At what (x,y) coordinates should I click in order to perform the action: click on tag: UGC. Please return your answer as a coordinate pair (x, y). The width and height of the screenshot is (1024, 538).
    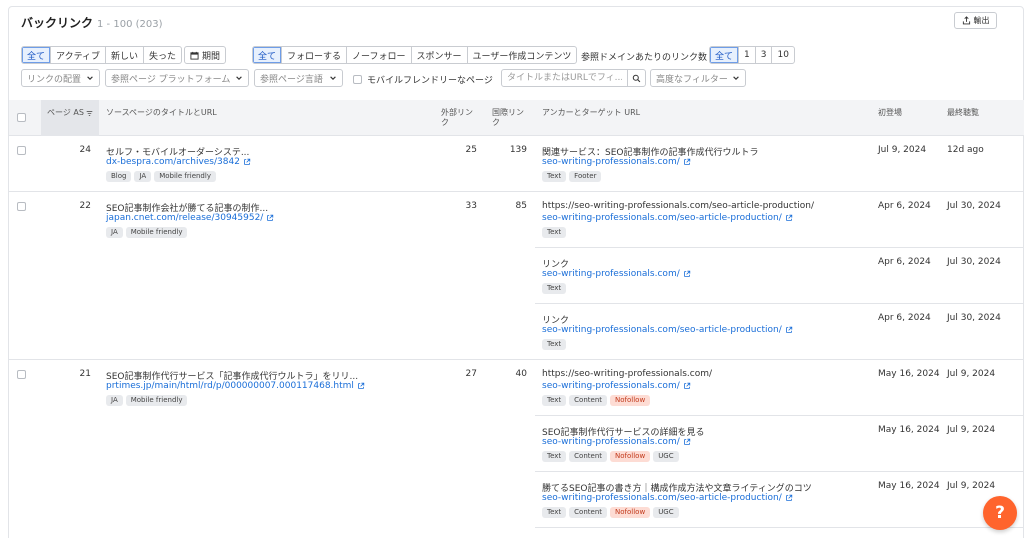
    Looking at the image, I should click on (666, 512).